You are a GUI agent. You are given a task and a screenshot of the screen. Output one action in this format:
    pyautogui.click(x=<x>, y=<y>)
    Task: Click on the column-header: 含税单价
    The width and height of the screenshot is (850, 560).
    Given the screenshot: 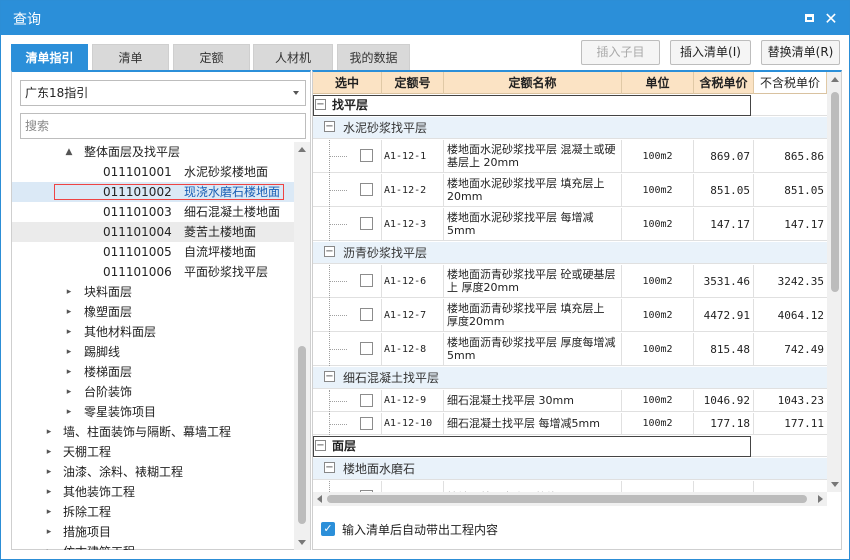 What is the action you would take?
    pyautogui.click(x=724, y=83)
    